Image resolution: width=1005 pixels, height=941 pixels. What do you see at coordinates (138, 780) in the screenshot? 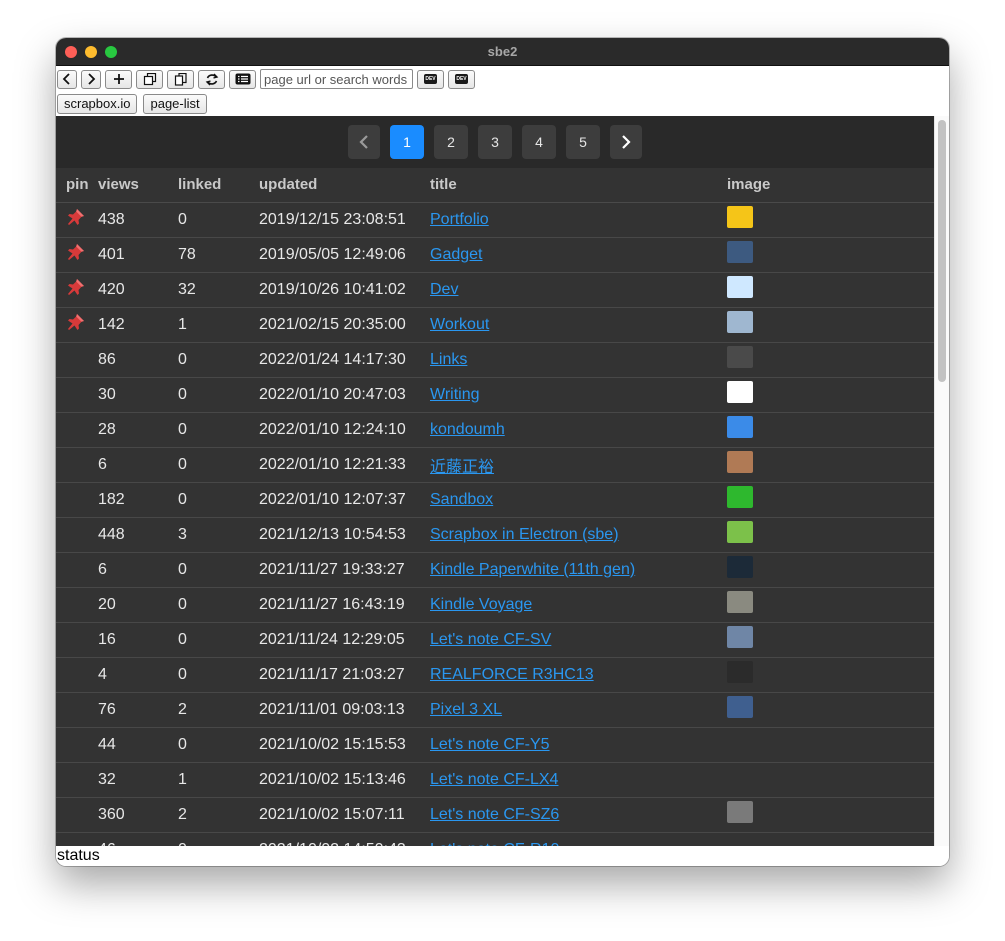
I see `views-cell: 32` at bounding box center [138, 780].